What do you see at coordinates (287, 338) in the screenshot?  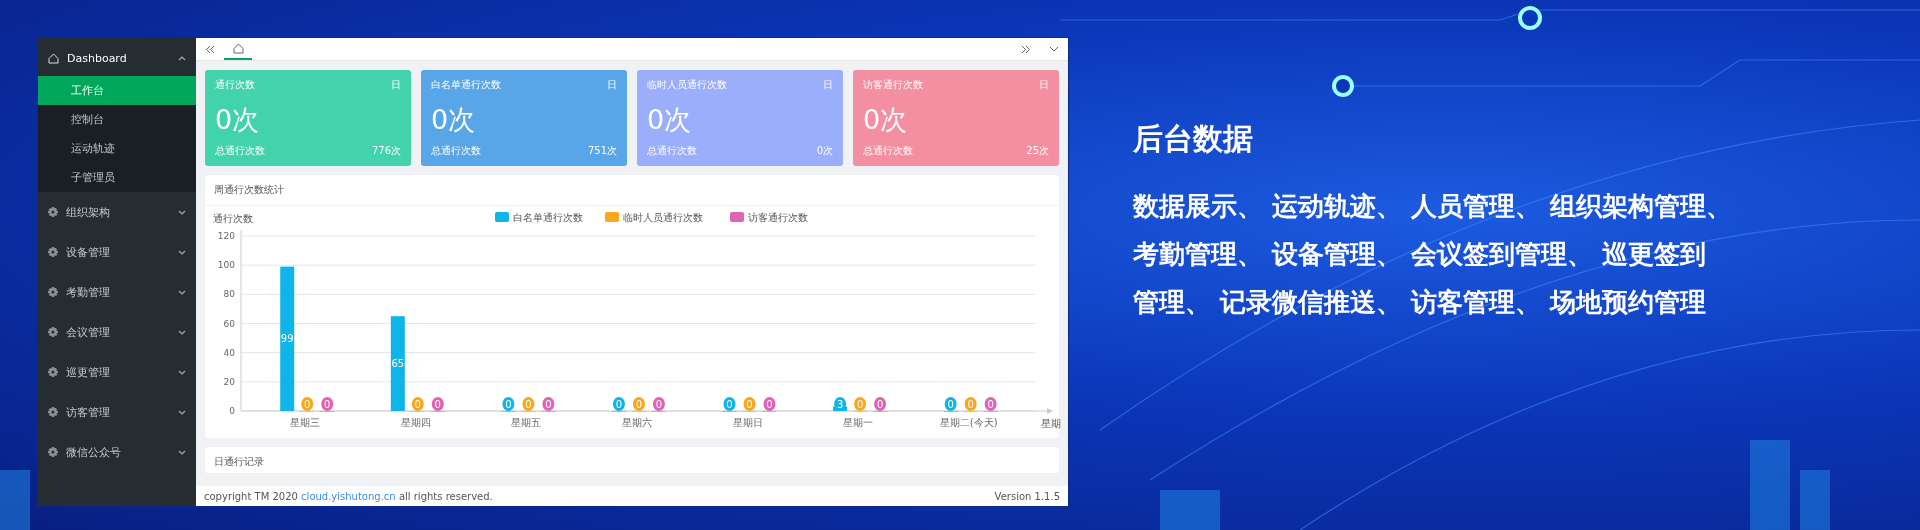 I see `data-label: 99` at bounding box center [287, 338].